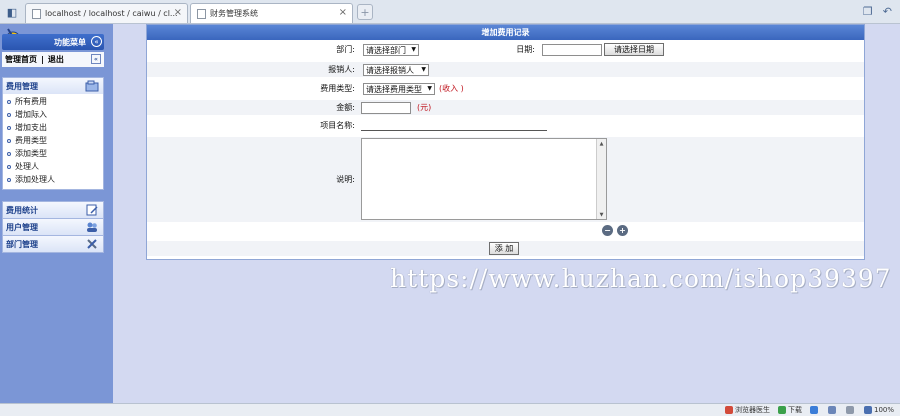 This screenshot has width=900, height=416. I want to click on income-note: (收入 ), so click(451, 88).